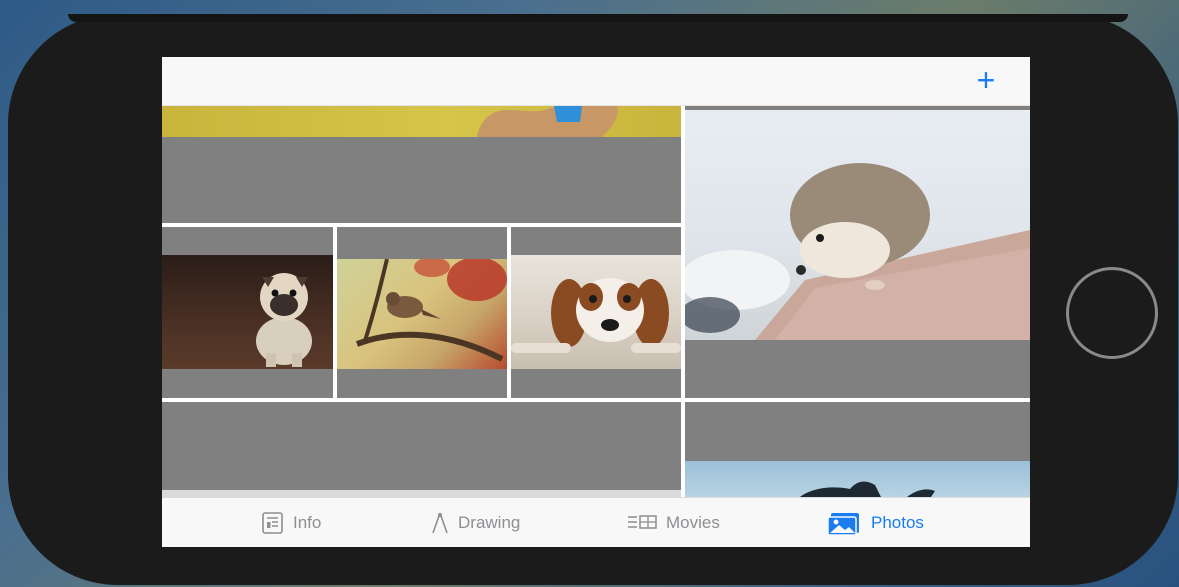 The height and width of the screenshot is (587, 1179). What do you see at coordinates (1112, 313) in the screenshot?
I see `home-button` at bounding box center [1112, 313].